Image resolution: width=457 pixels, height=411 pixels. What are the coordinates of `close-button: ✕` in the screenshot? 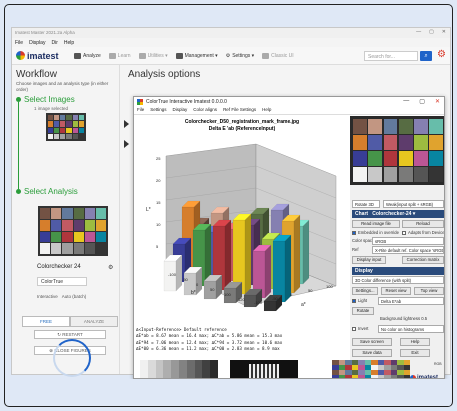 It's located at (444, 32).